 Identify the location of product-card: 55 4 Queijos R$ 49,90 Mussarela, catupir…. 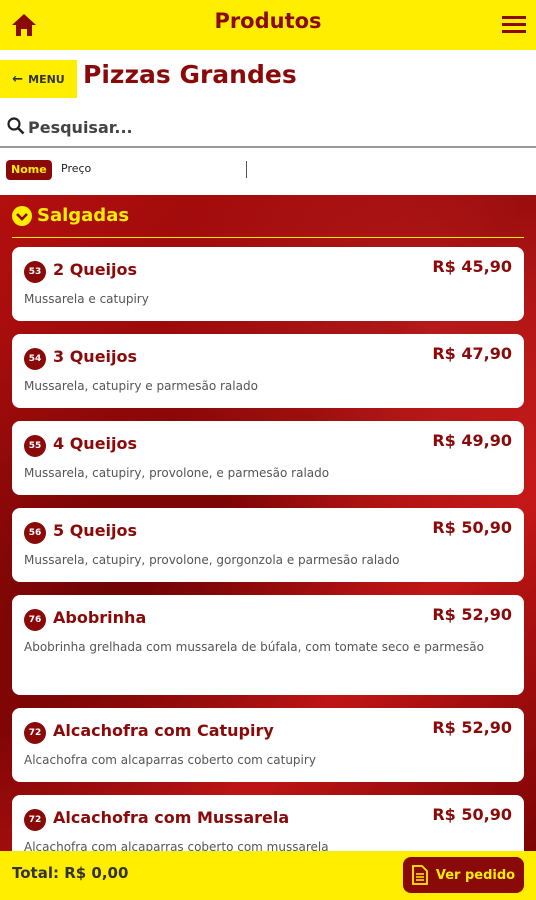
(268, 458).